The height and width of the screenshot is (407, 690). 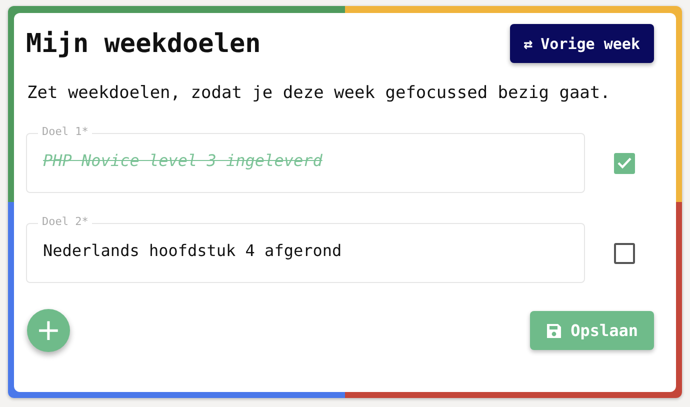 I want to click on field-label: Doel 2*, so click(x=65, y=221).